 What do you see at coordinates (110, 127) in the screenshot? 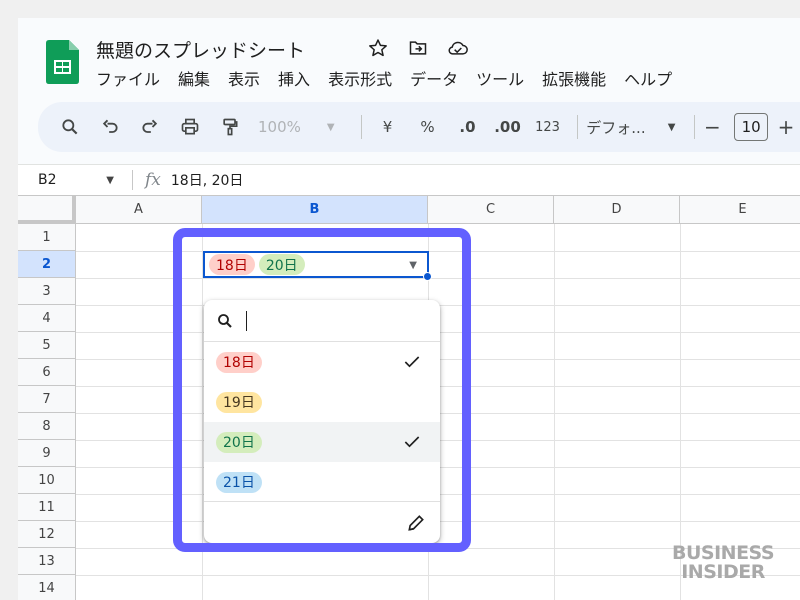
I see `undo-icon` at bounding box center [110, 127].